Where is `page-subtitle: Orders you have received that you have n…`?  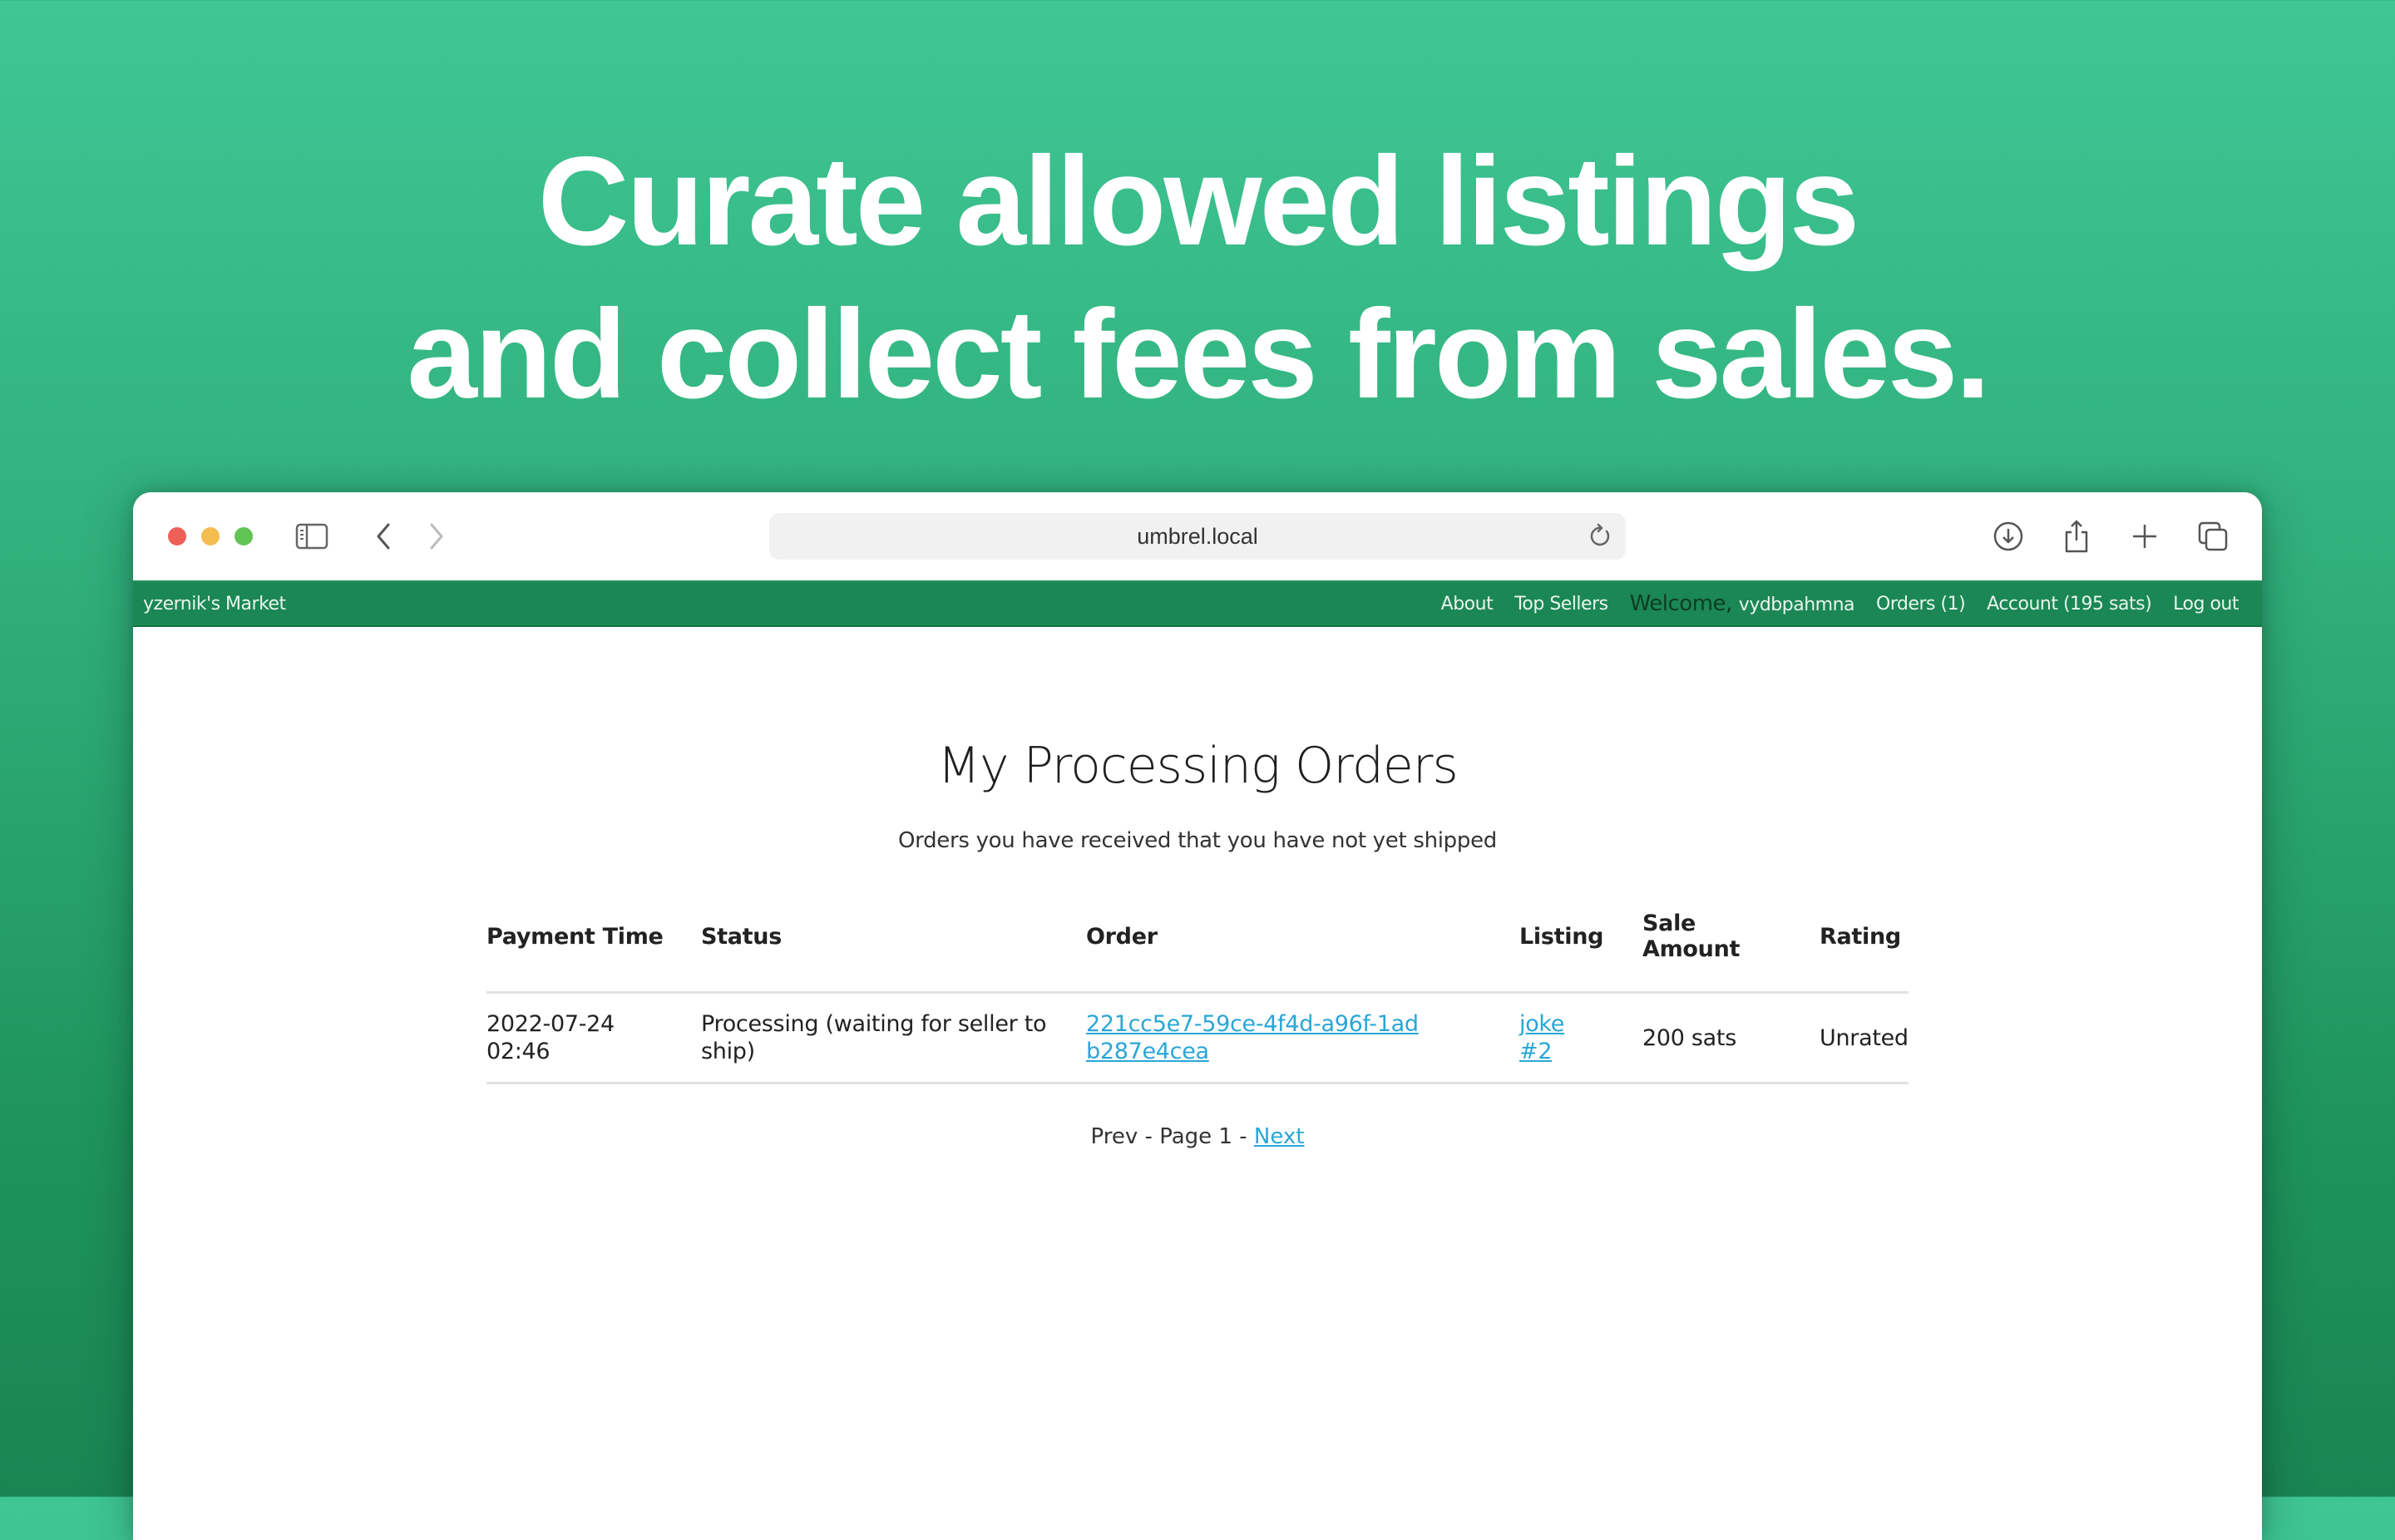
page-subtitle: Orders you have received that you have n… is located at coordinates (1197, 840).